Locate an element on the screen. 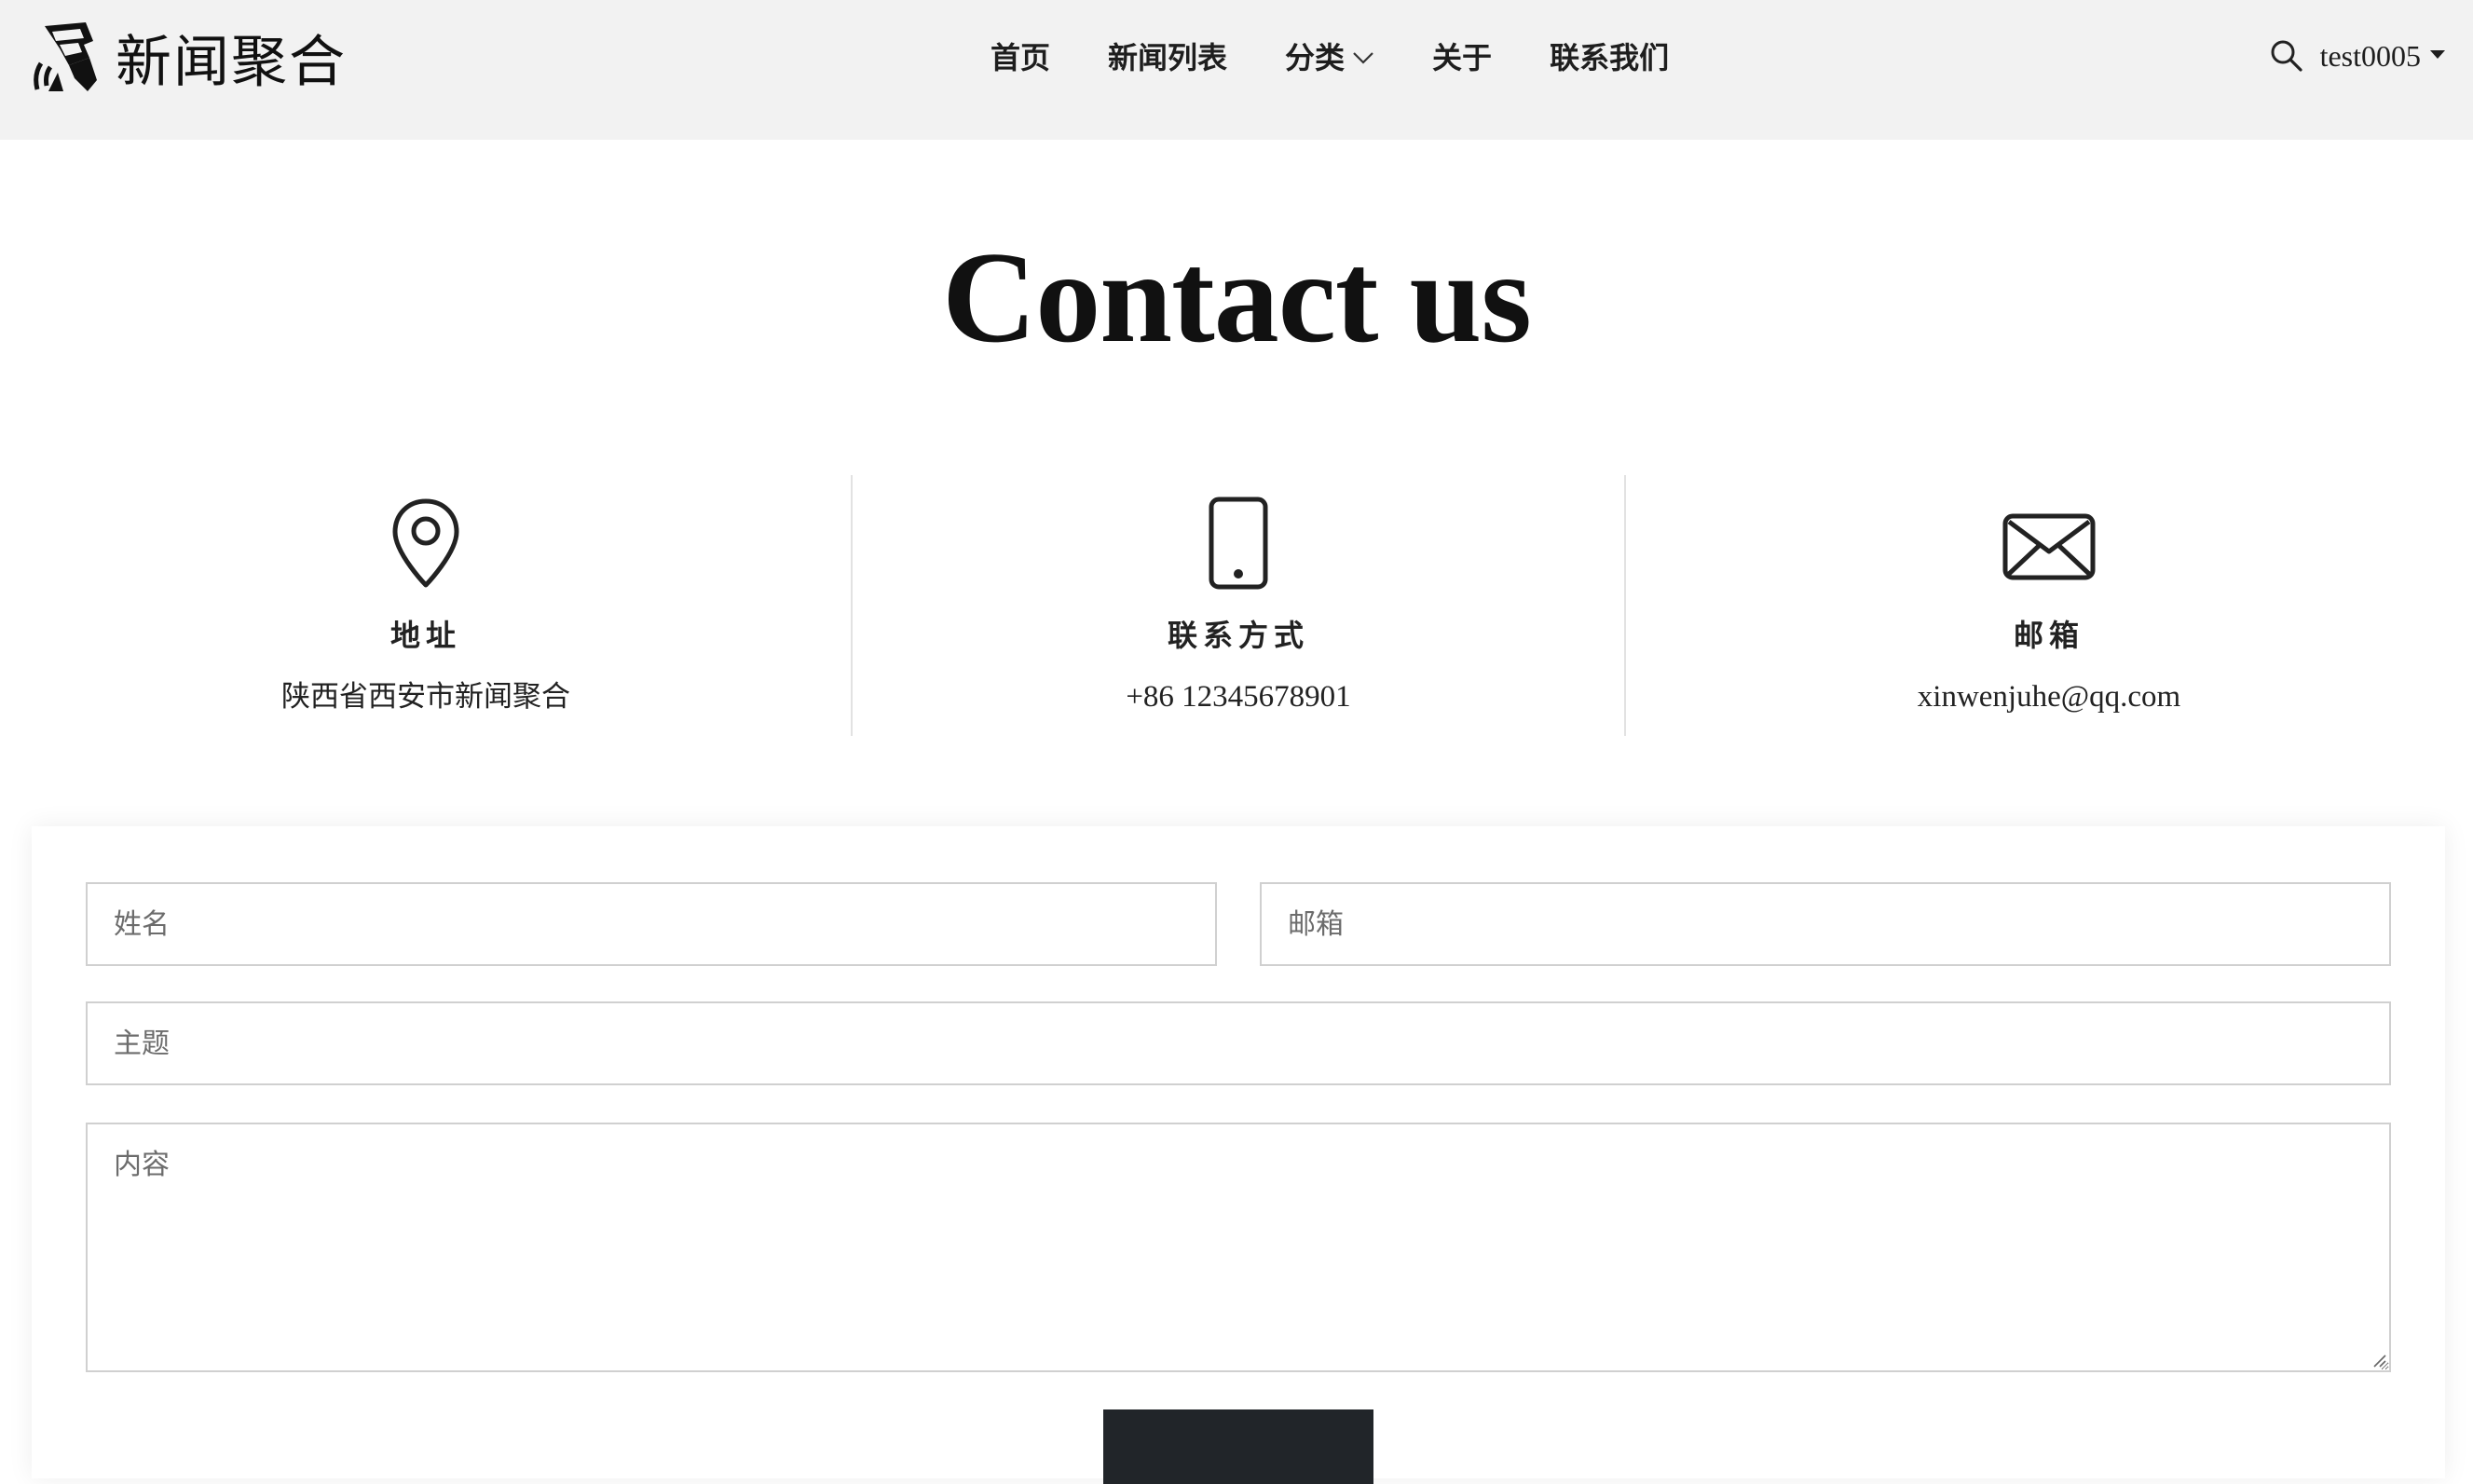 This screenshot has width=2473, height=1484. resize-grip-icon is located at coordinates (2379, 1360).